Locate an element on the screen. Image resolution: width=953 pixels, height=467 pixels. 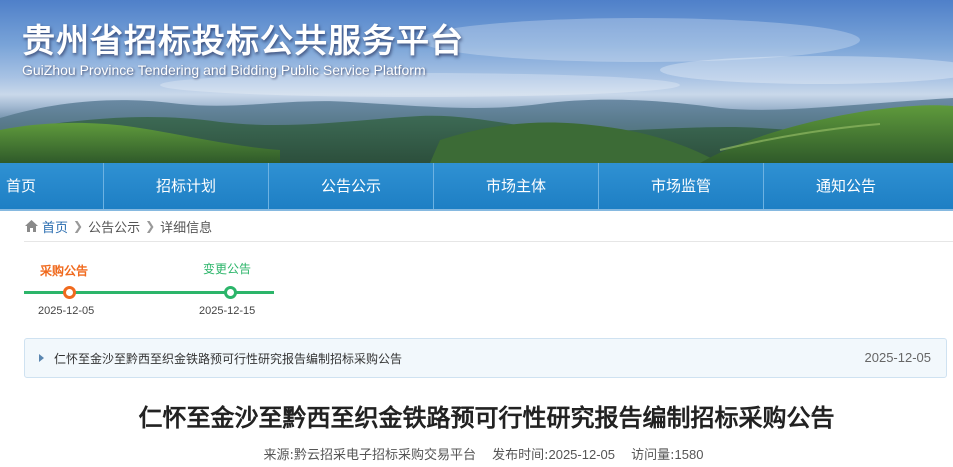
nav-item-home: 首页 is located at coordinates (52, 186).